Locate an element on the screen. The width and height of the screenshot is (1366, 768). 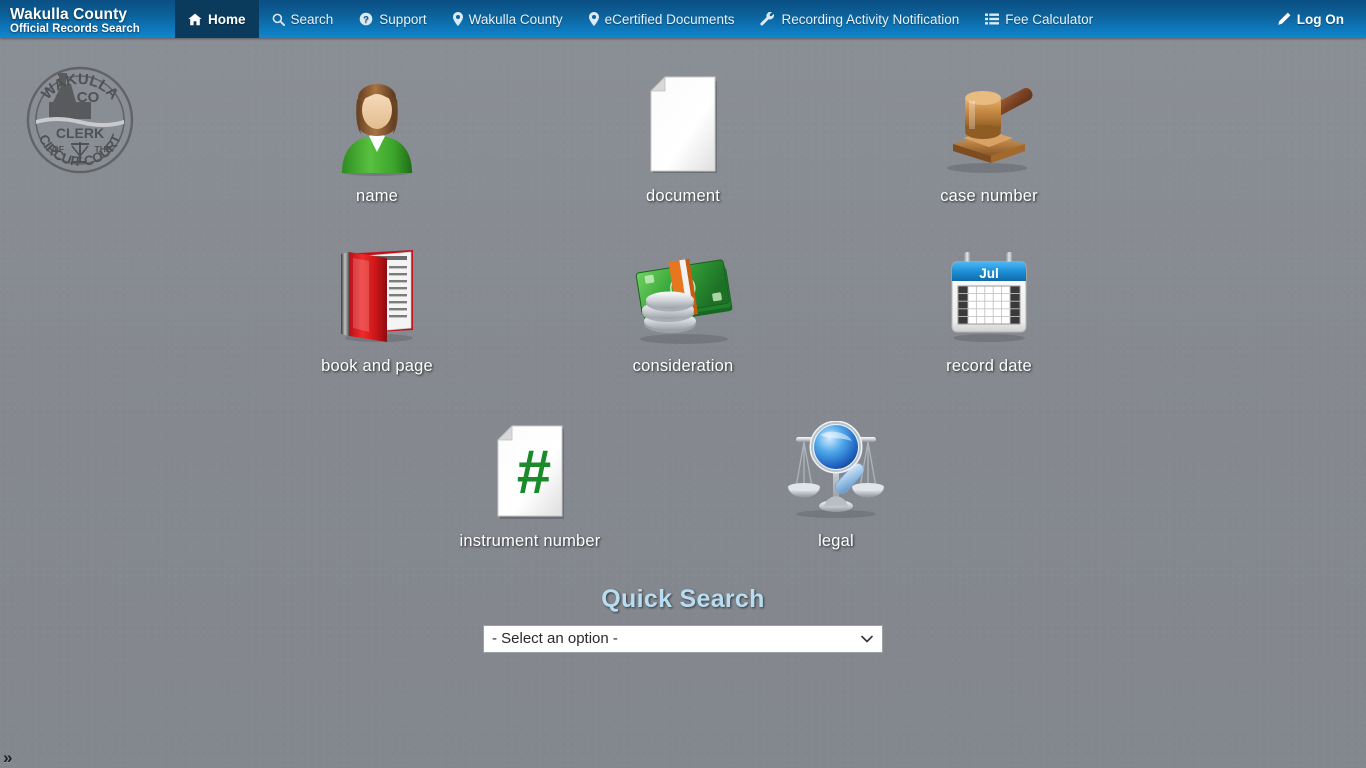
search-tile-name: name is located at coordinates (377, 132).